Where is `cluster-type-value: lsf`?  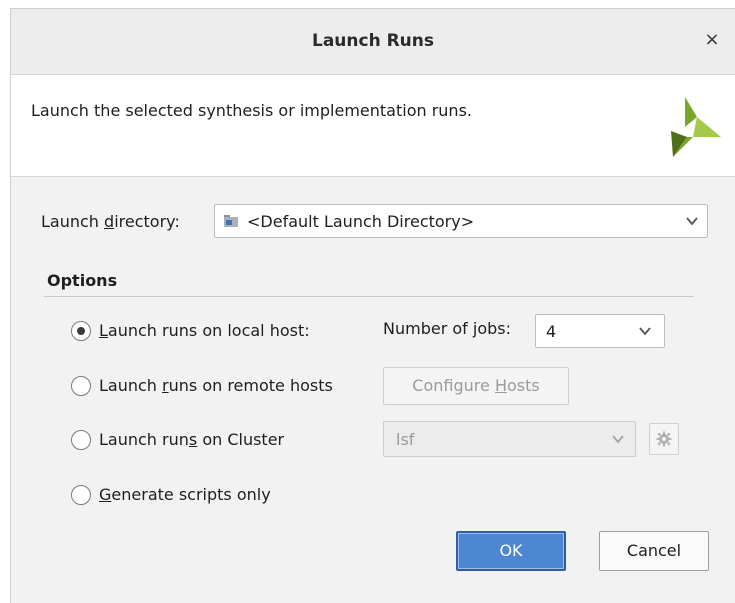
cluster-type-value: lsf is located at coordinates (405, 439).